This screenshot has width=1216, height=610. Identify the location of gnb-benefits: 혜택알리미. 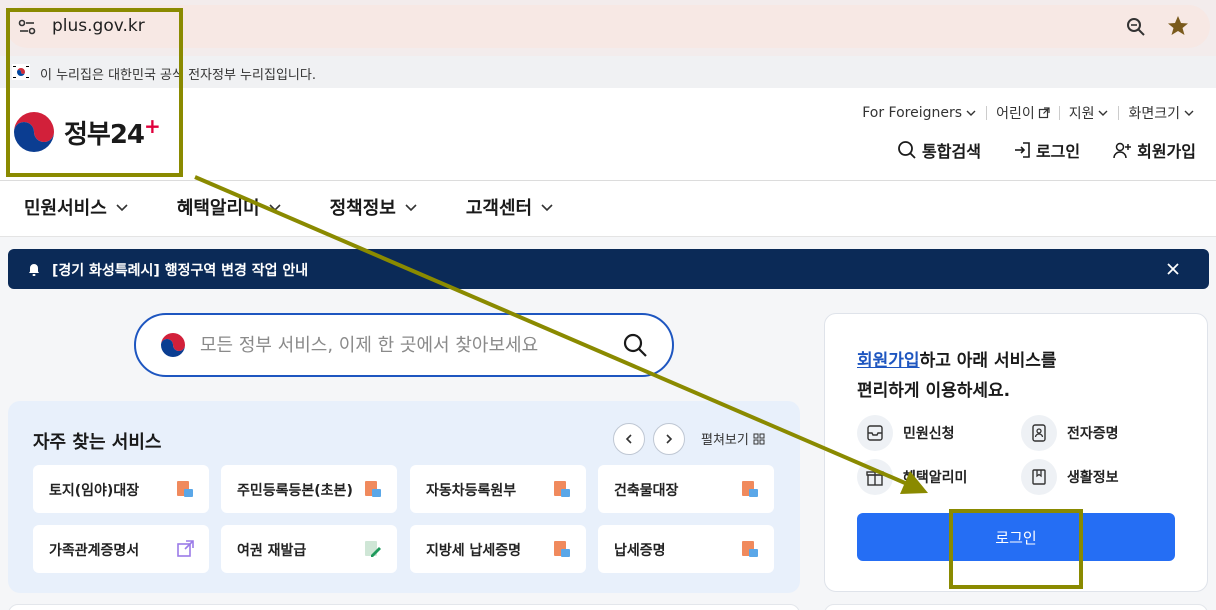
(229, 207).